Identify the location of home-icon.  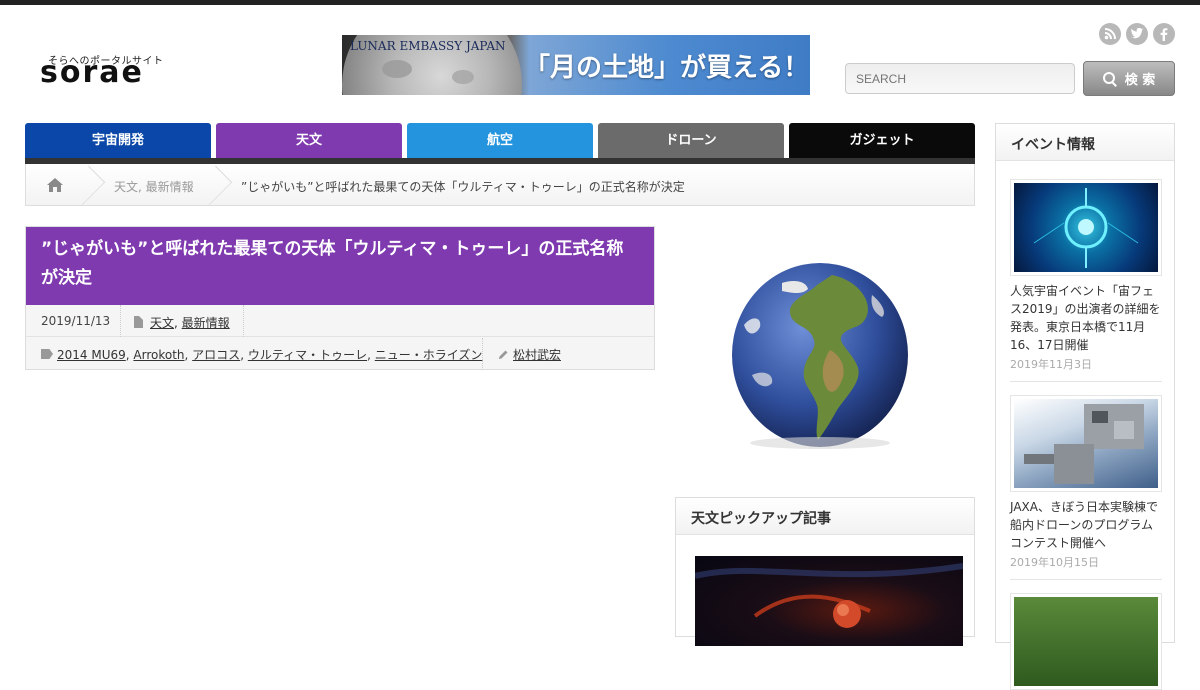
(55, 185).